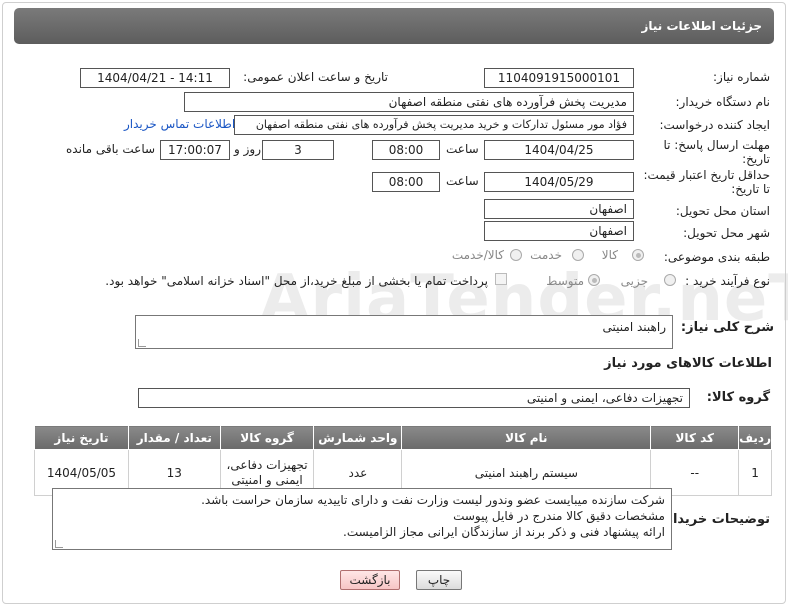  I want to click on reply-time-label: ساعت, so click(462, 149).